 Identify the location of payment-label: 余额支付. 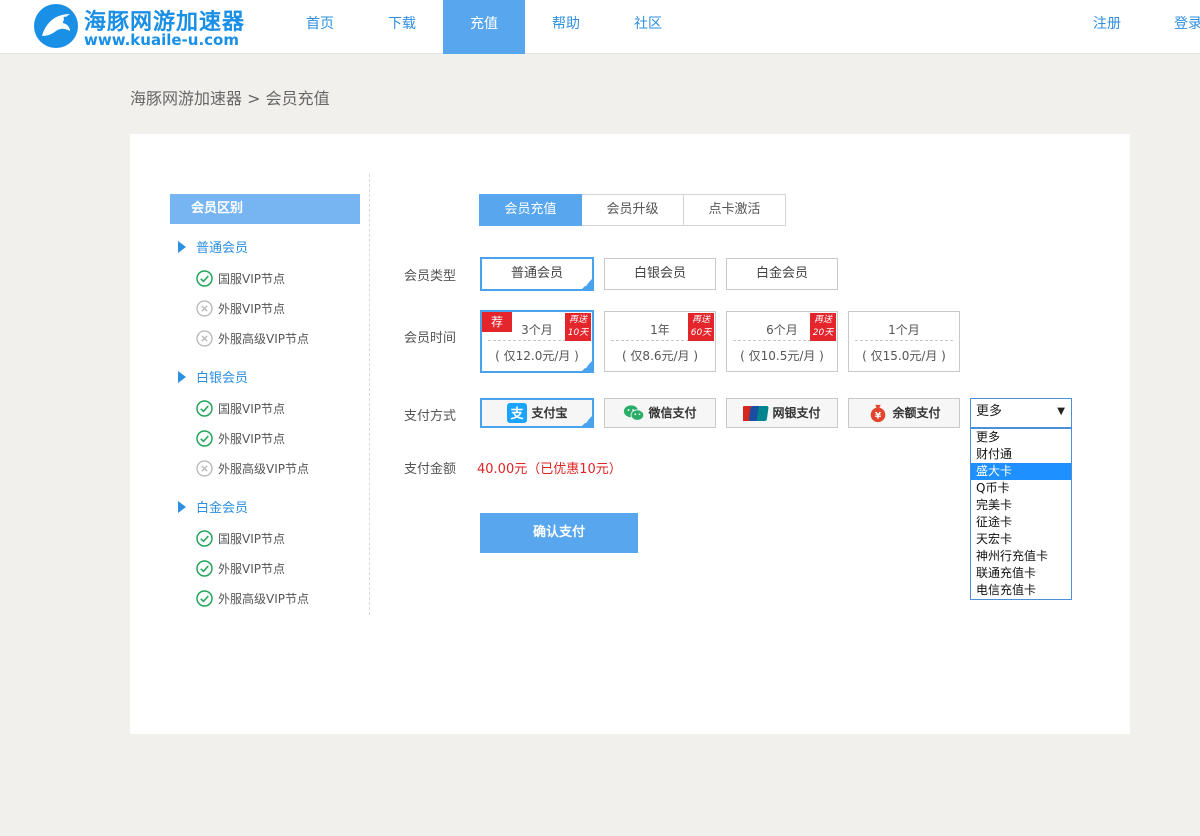
(916, 413).